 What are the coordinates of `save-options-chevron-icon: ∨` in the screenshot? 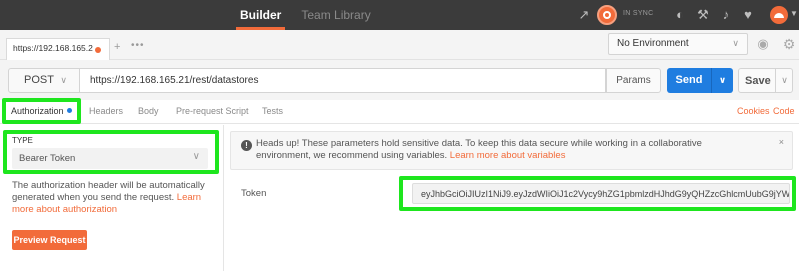 It's located at (784, 80).